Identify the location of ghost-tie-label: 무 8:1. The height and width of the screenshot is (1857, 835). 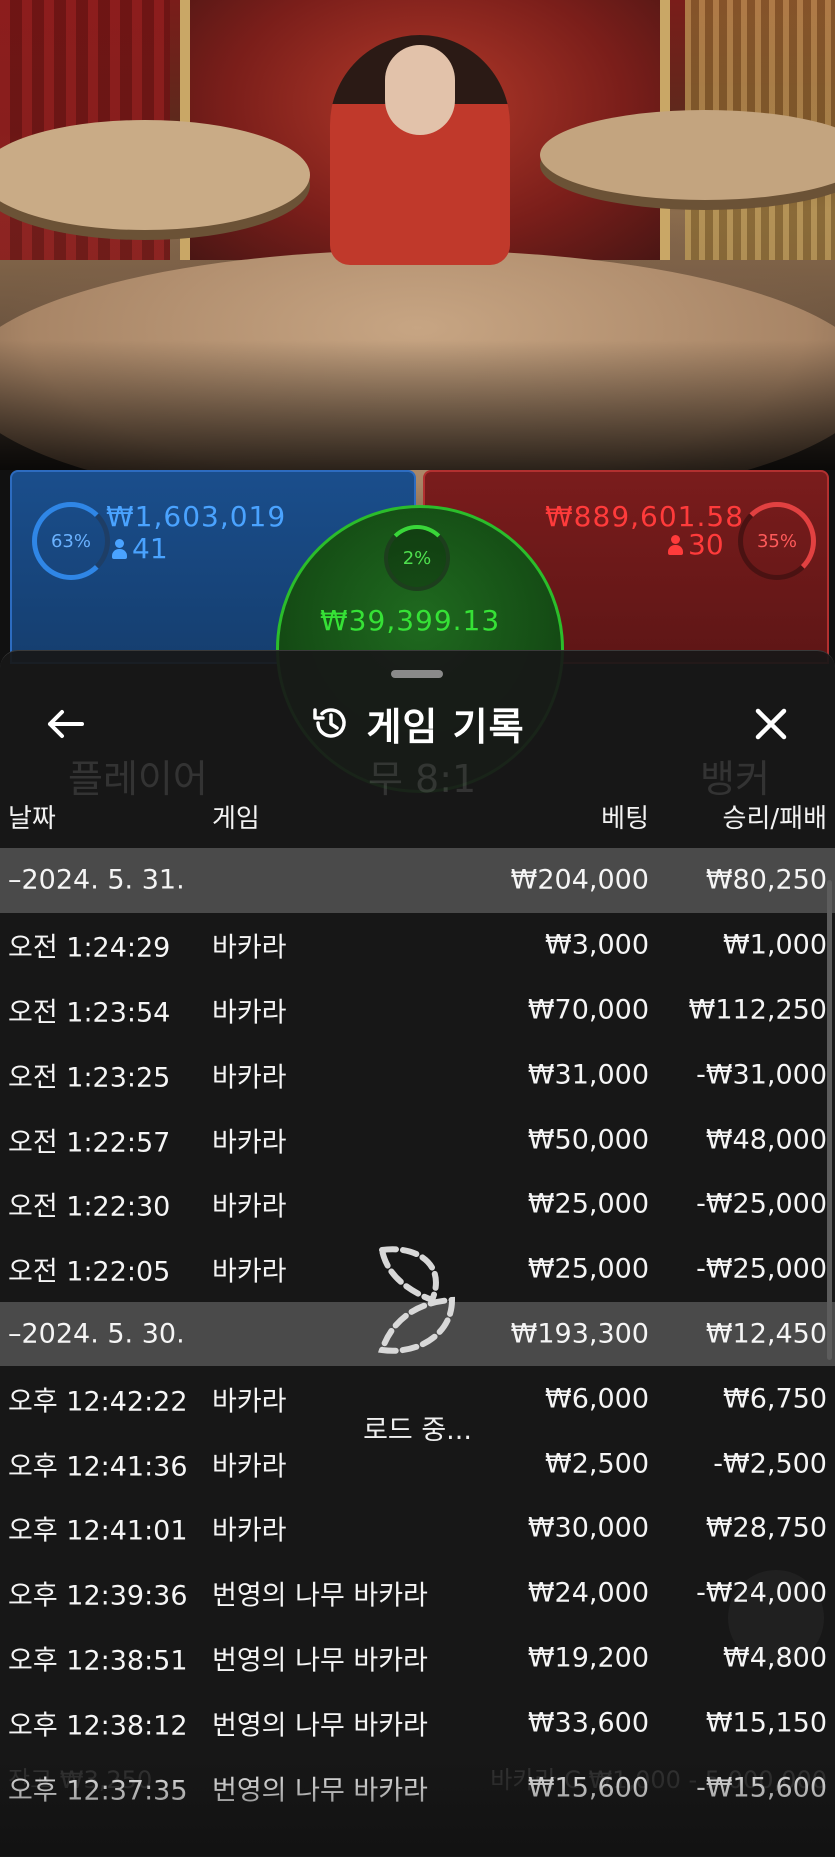
(422, 779).